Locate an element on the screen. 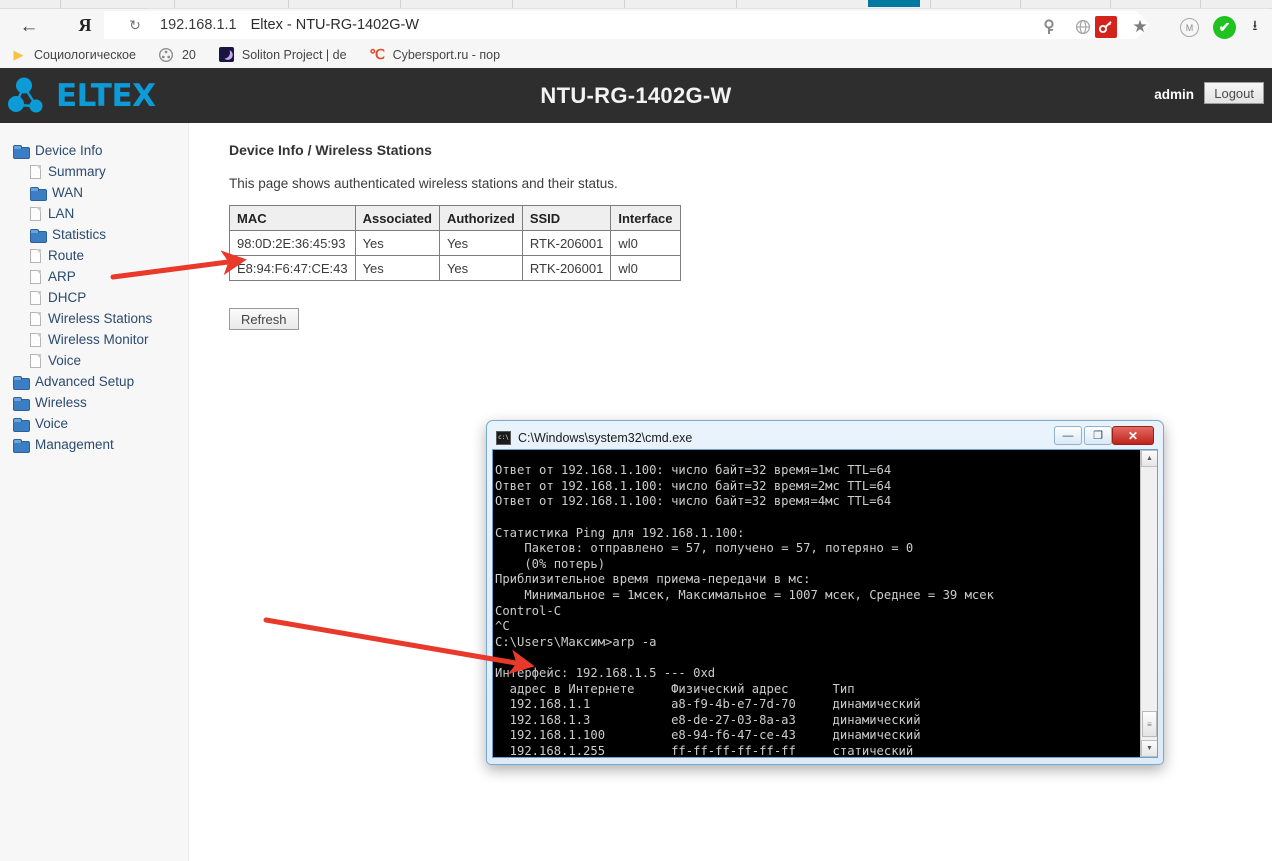 The height and width of the screenshot is (861, 1272). scrollbar-thumb: ≡ is located at coordinates (1149, 724).